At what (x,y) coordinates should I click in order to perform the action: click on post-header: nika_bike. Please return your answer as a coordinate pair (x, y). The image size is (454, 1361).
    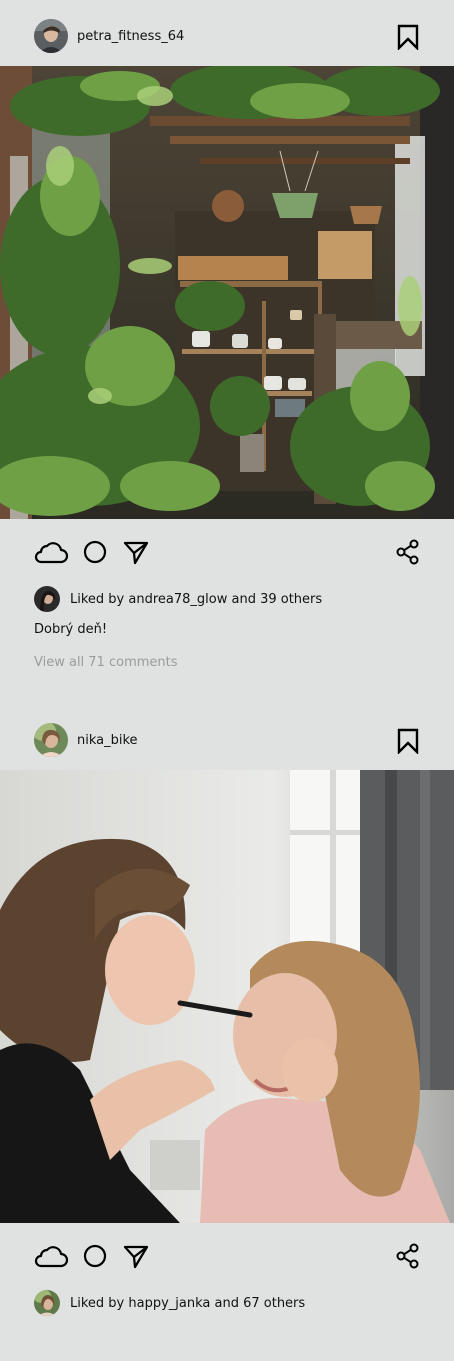
    Looking at the image, I should click on (227, 737).